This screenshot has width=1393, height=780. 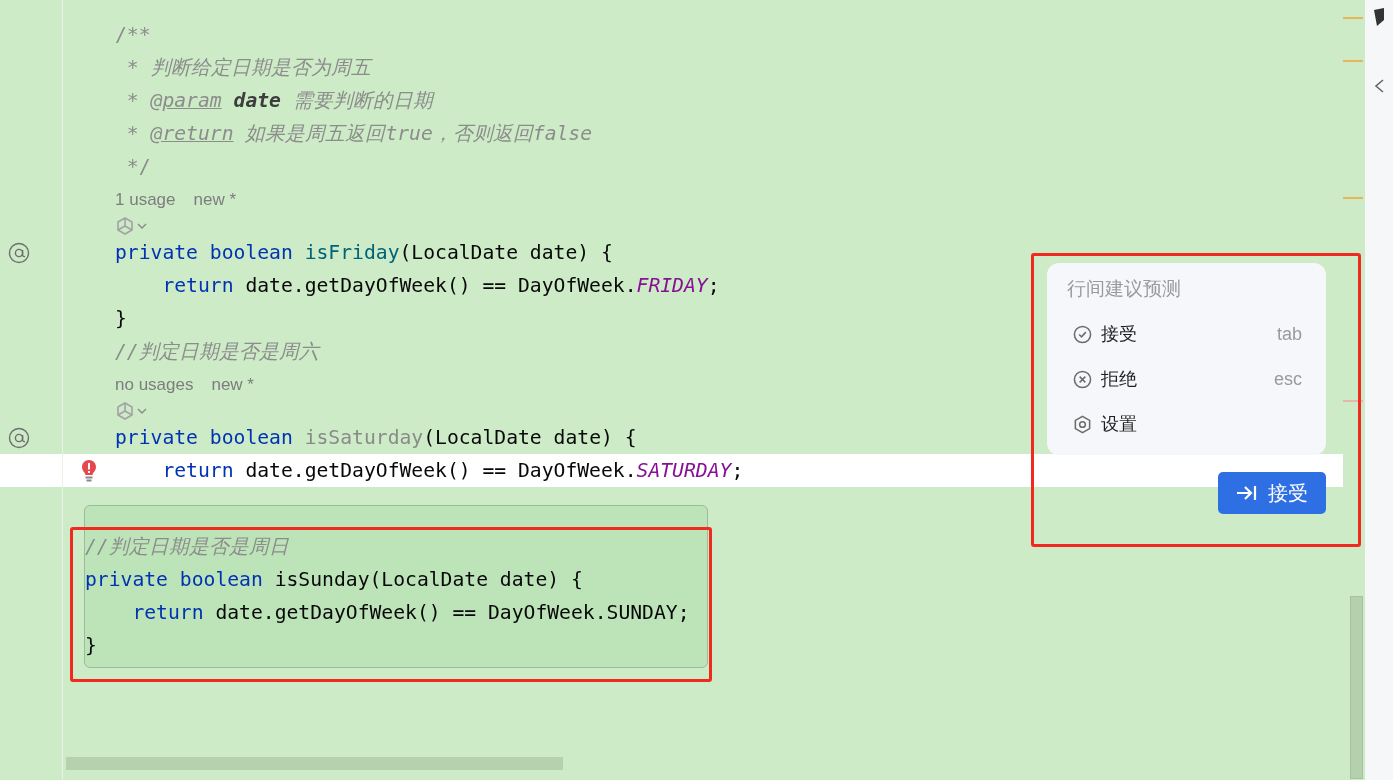 What do you see at coordinates (359, 133) in the screenshot?
I see `code-line: * @return 如果是周五返回true，否则返回false` at bounding box center [359, 133].